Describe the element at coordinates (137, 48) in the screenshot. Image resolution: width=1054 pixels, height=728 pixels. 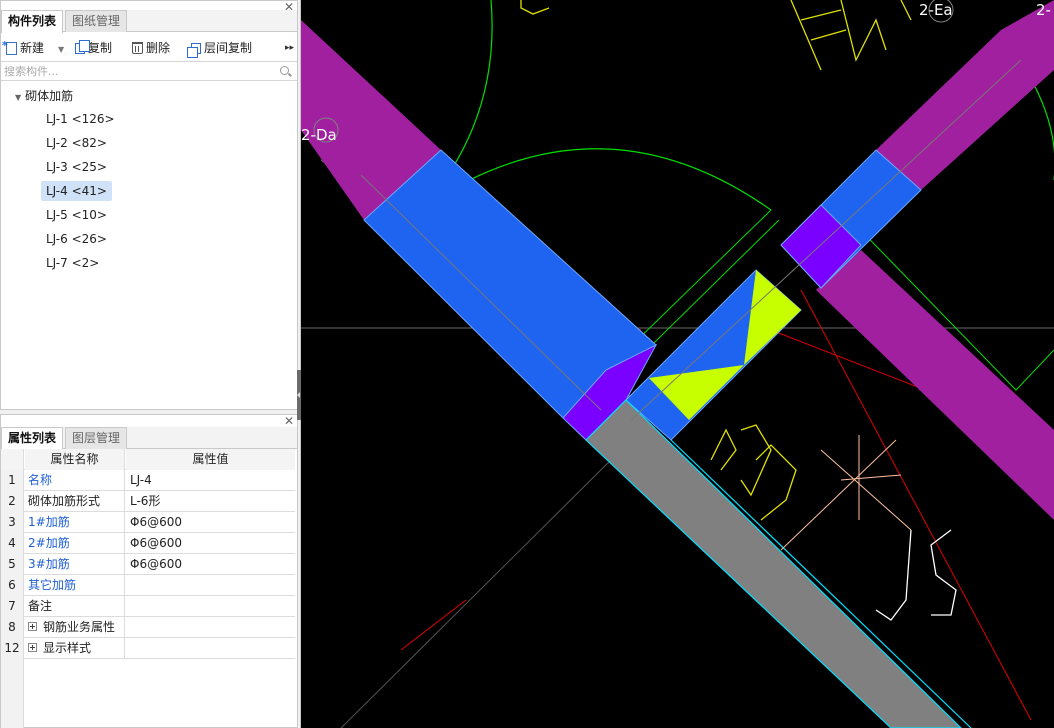
I see `trash-icon` at that location.